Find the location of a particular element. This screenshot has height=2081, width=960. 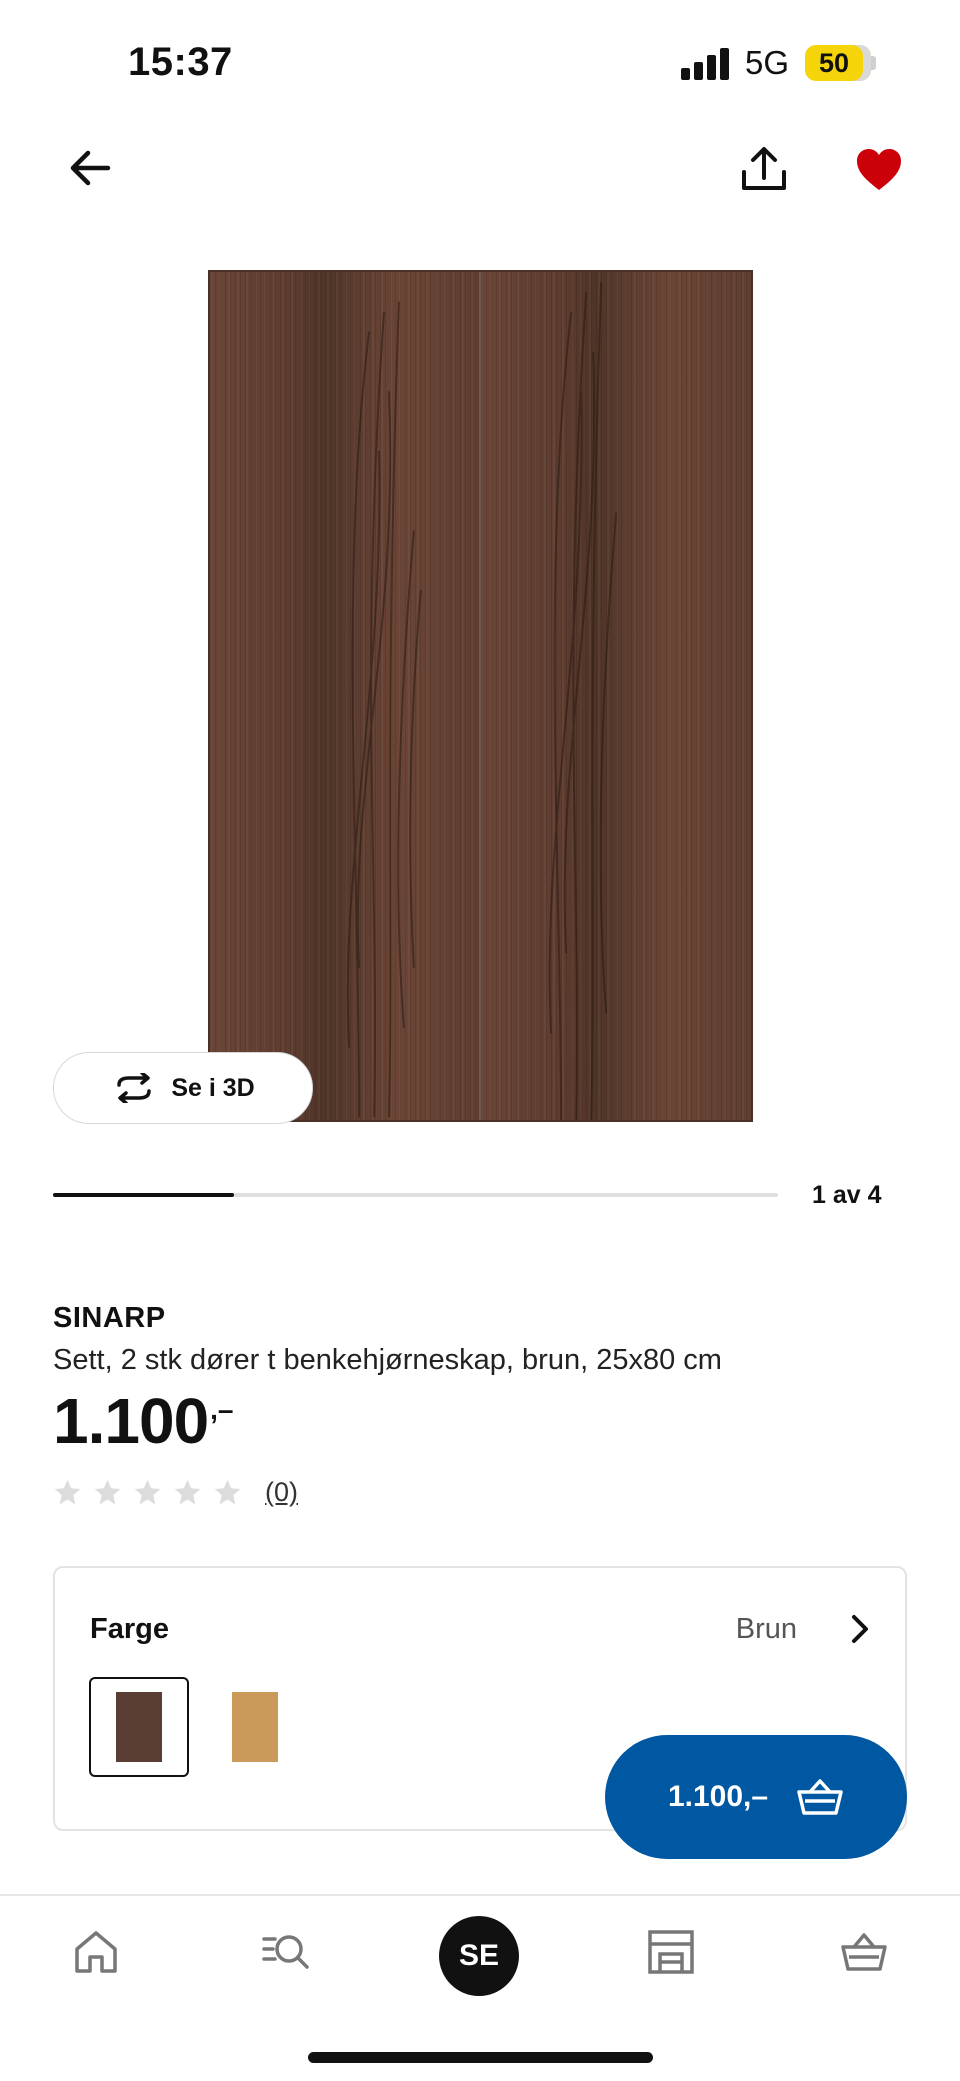

status-time: 15:37 is located at coordinates (180, 62).